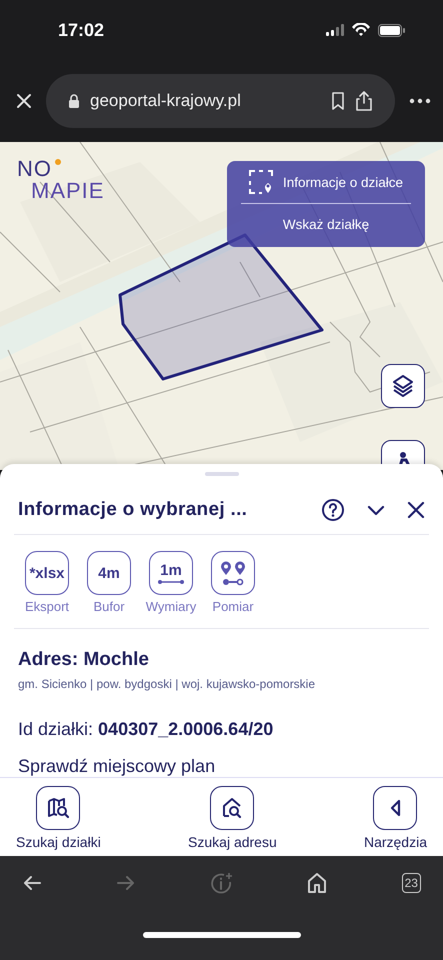  What do you see at coordinates (81, 30) in the screenshot?
I see `status-time: 17:02` at bounding box center [81, 30].